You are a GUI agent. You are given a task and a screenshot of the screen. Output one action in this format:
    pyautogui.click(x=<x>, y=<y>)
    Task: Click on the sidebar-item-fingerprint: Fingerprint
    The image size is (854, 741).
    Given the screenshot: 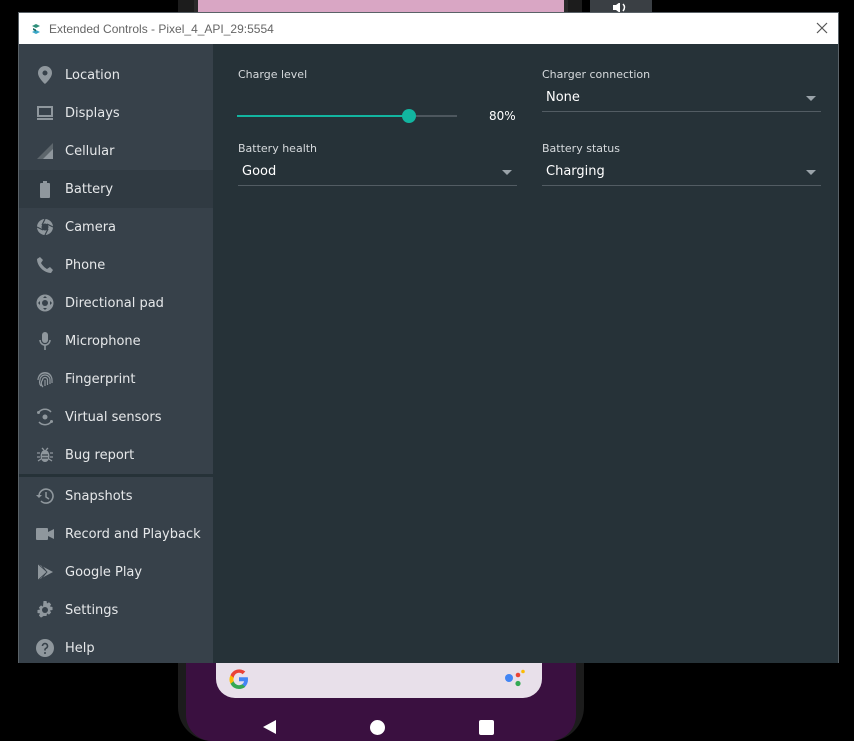 What is the action you would take?
    pyautogui.click(x=116, y=379)
    